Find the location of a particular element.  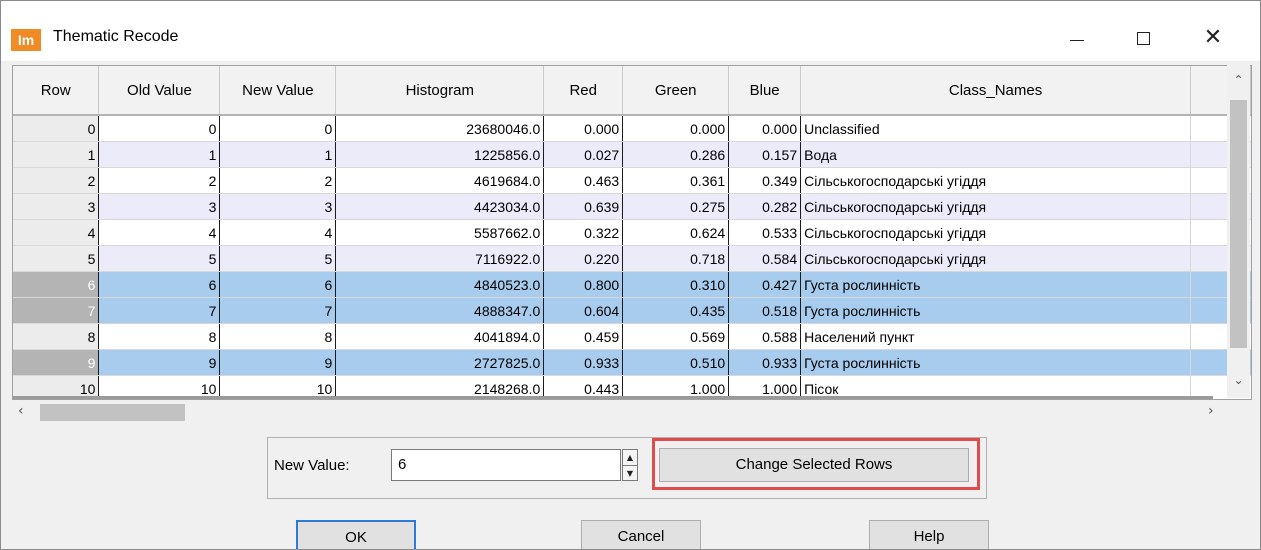

spin-down-icon: ▼ is located at coordinates (630, 473).